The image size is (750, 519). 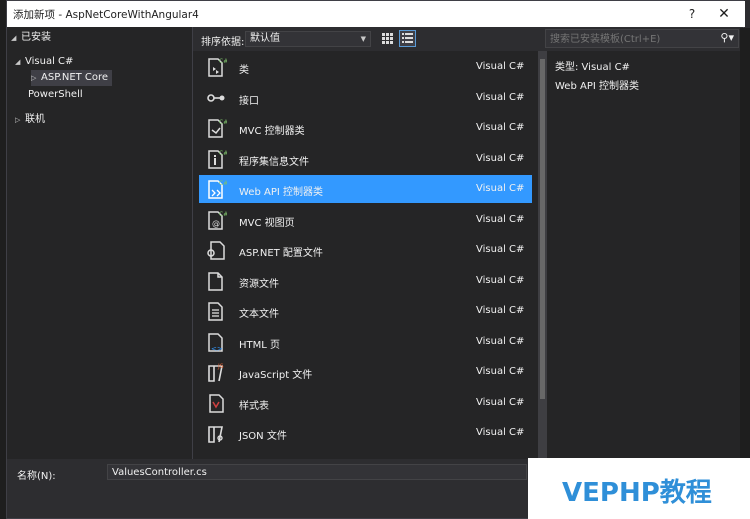 What do you see at coordinates (597, 86) in the screenshot?
I see `template-description: Web API 控制器类` at bounding box center [597, 86].